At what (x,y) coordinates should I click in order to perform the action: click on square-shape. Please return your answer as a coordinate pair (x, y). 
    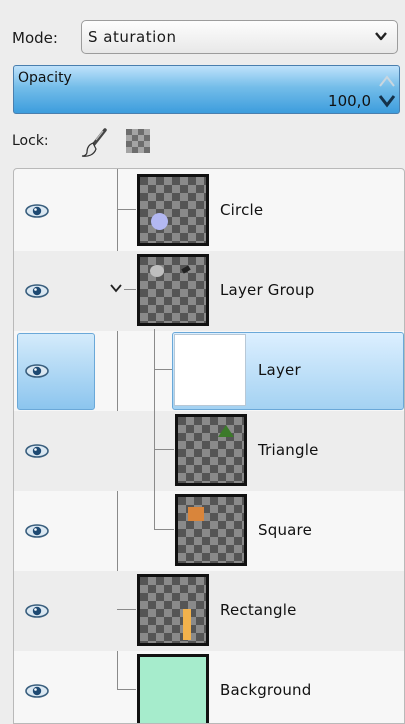
    Looking at the image, I should click on (196, 514).